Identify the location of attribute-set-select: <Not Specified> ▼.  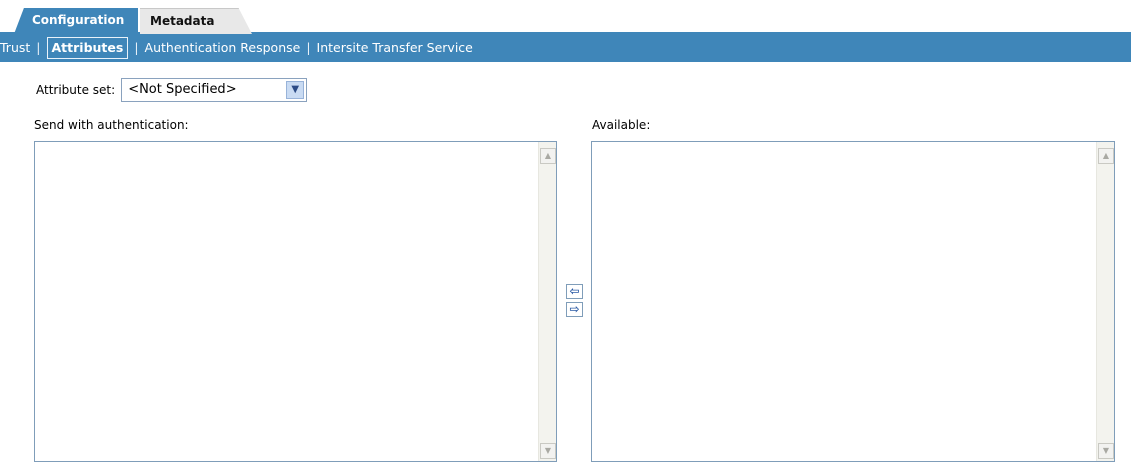
(214, 90).